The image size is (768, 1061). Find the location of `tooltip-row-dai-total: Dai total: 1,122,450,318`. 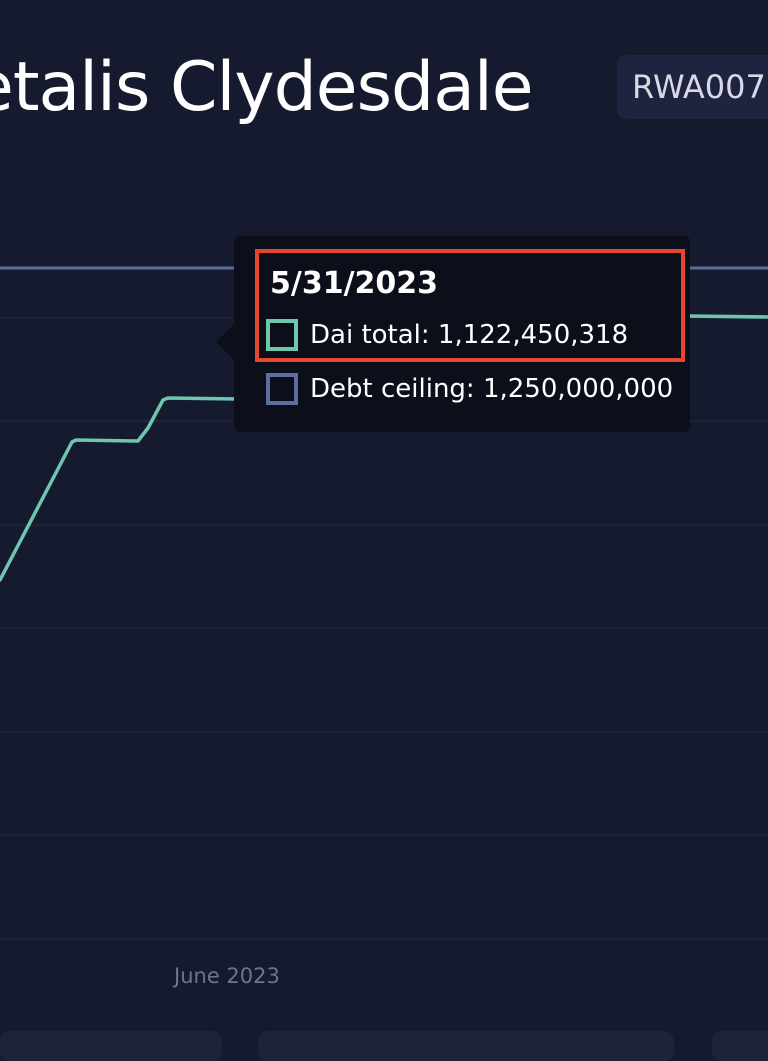

tooltip-row-dai-total: Dai total: 1,122,450,318 is located at coordinates (447, 335).